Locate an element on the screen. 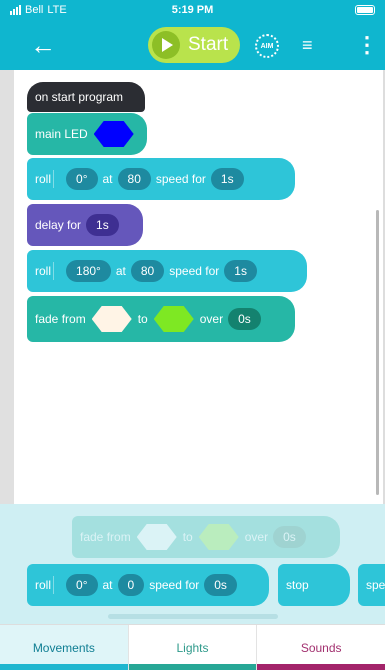 The height and width of the screenshot is (670, 385). roll-block-2: roll 180° at 80 speed for 1s is located at coordinates (167, 271).